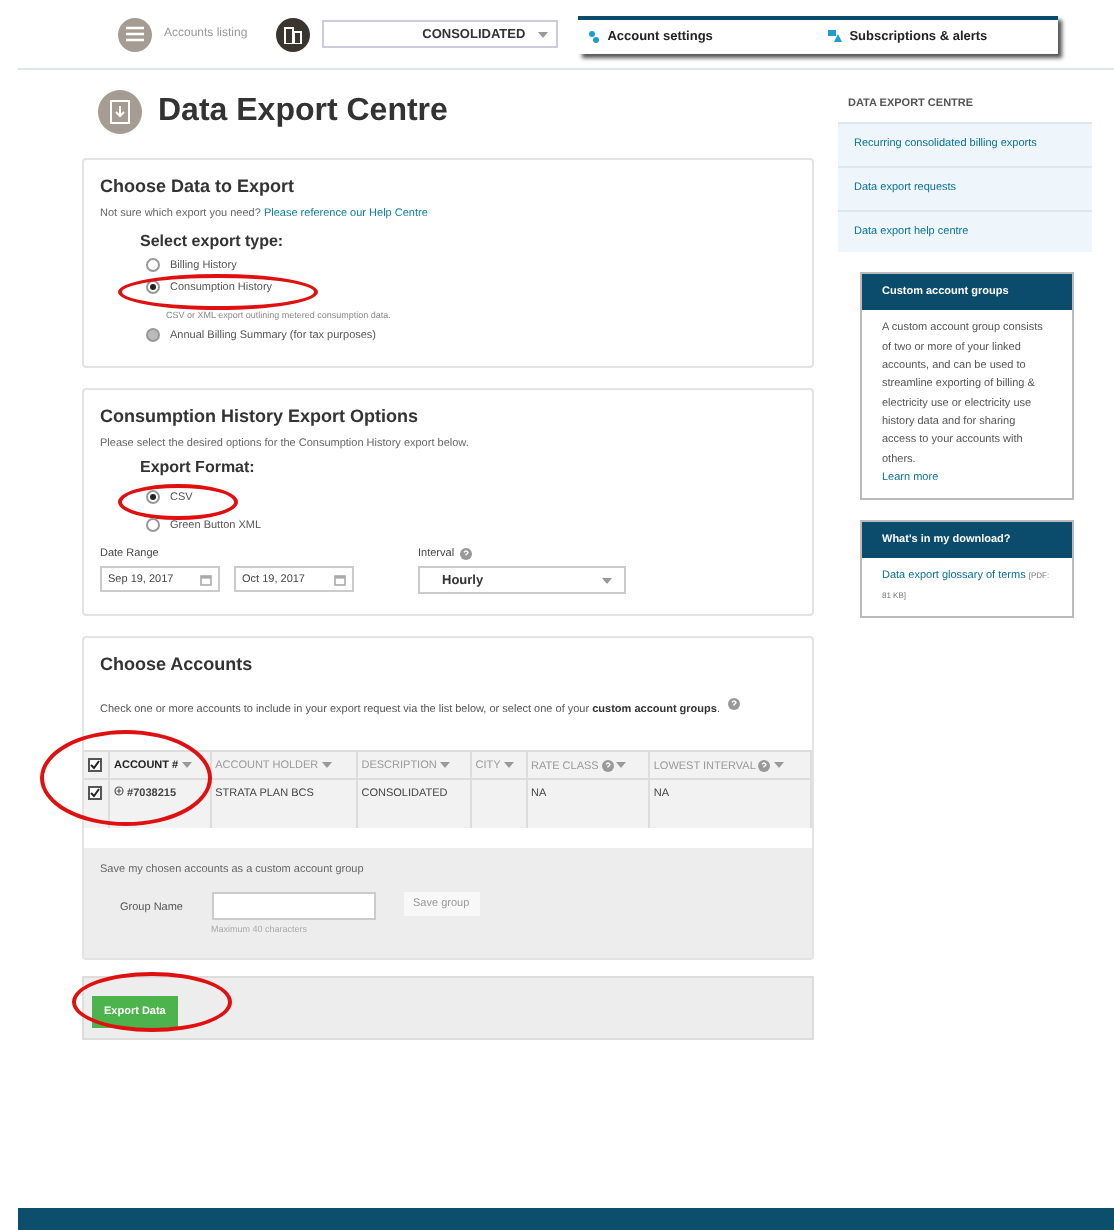 This screenshot has height=1230, width=1114. What do you see at coordinates (135, 34) in the screenshot?
I see `list-icon` at bounding box center [135, 34].